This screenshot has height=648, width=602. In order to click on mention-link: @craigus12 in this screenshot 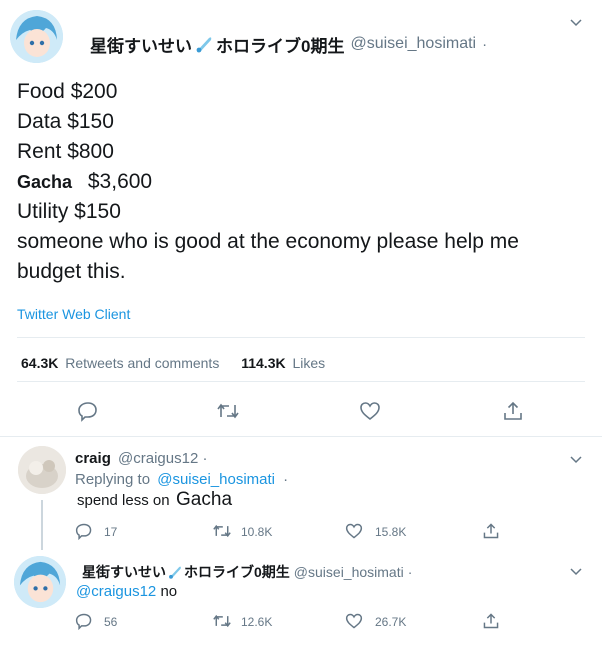, I will do `click(116, 591)`.